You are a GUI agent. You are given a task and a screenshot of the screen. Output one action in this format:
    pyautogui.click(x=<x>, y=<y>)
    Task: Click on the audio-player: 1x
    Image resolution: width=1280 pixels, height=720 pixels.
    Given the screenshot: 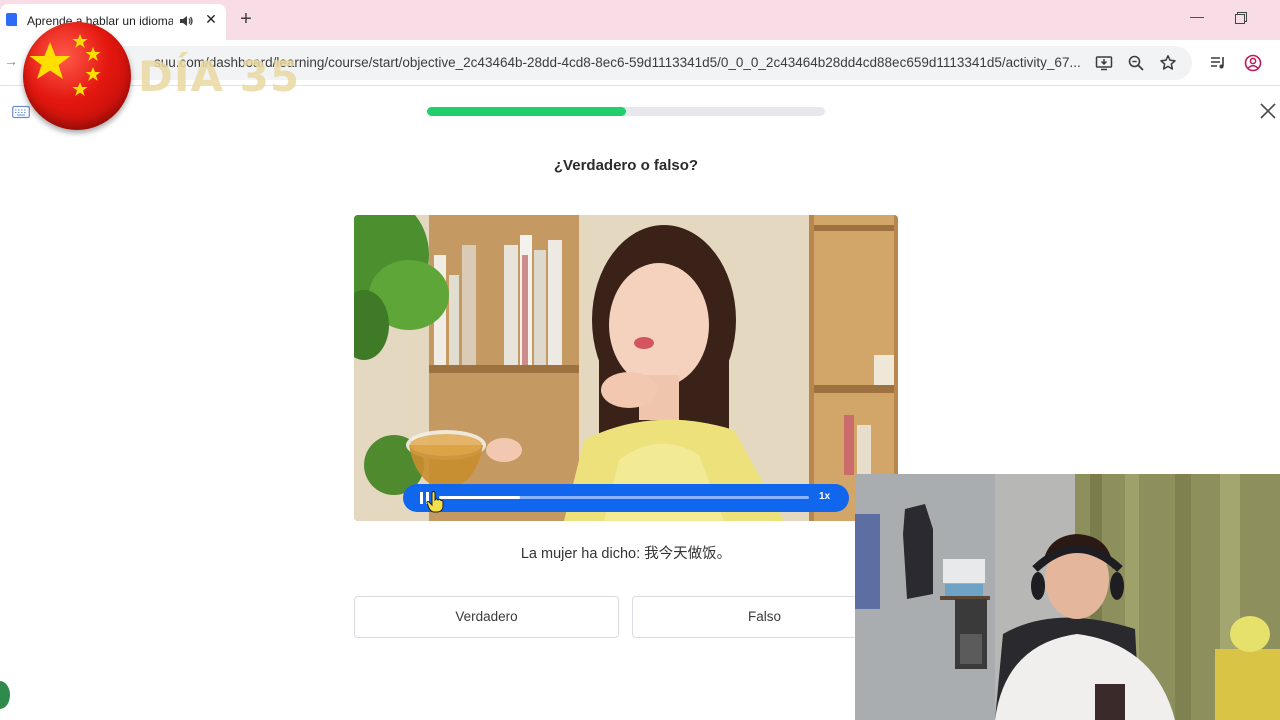 What is the action you would take?
    pyautogui.click(x=626, y=498)
    